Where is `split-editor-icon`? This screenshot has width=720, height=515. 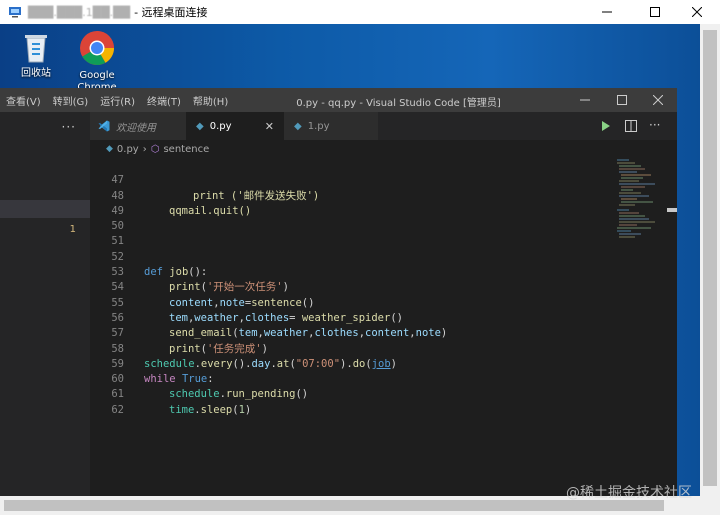
split-editor-icon is located at coordinates (631, 126).